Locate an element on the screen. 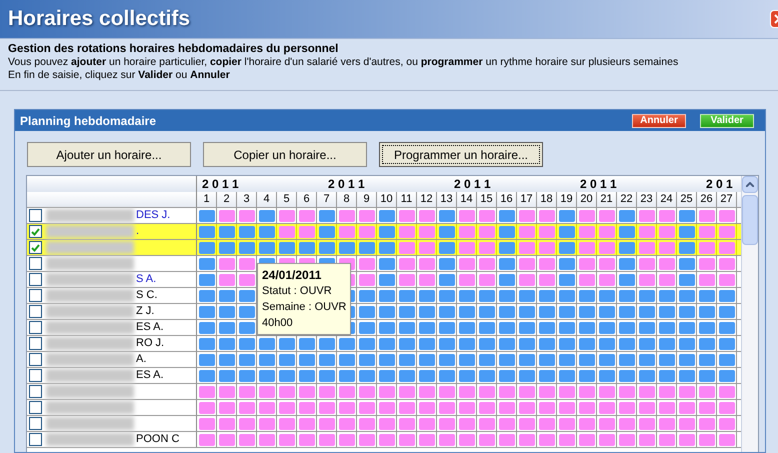 This screenshot has height=453, width=778. scroll-up-button is located at coordinates (750, 184).